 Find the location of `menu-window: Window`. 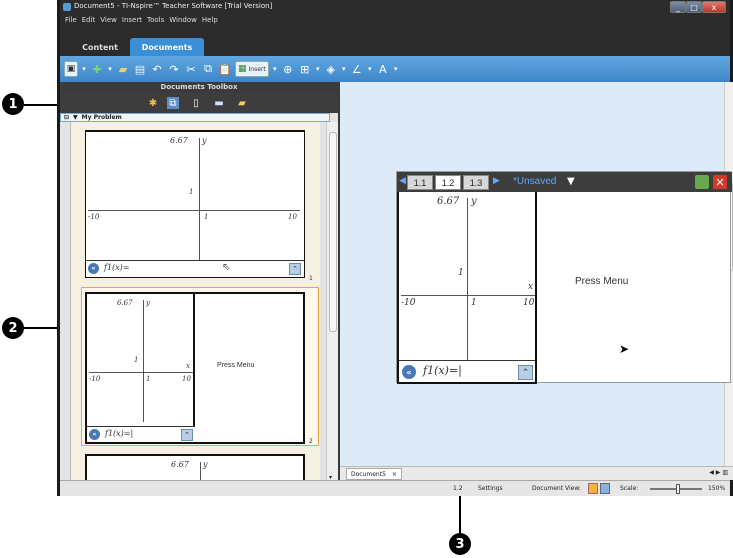

menu-window: Window is located at coordinates (183, 20).